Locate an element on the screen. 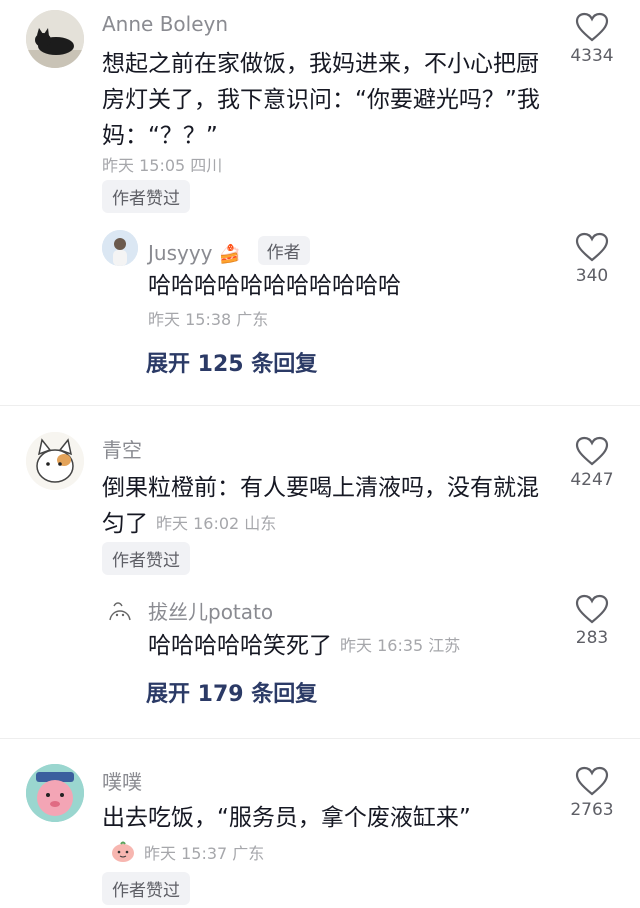 Image resolution: width=640 pixels, height=908 pixels. like-button: 4334 is located at coordinates (592, 39).